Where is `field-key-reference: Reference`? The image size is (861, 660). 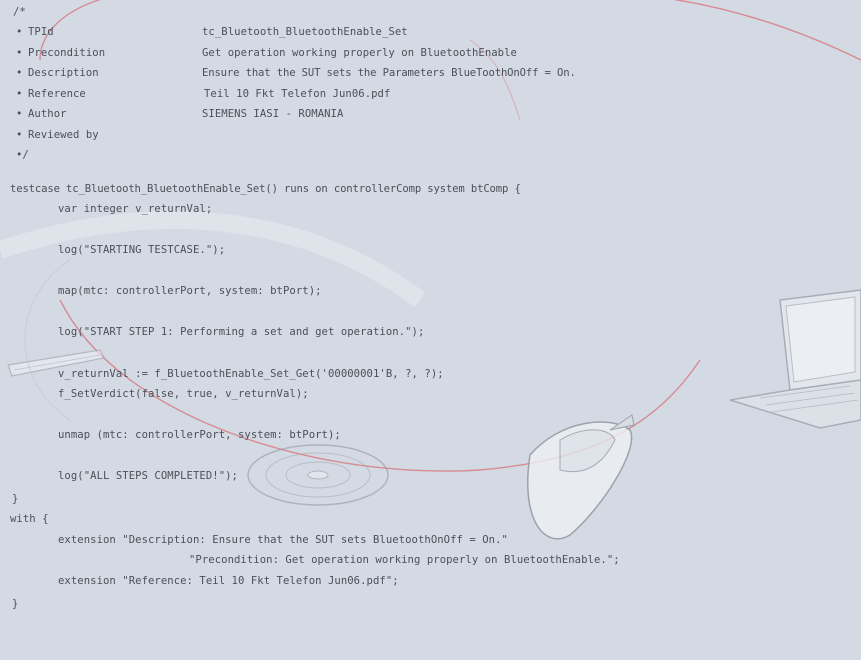
field-key-reference: Reference is located at coordinates (57, 94).